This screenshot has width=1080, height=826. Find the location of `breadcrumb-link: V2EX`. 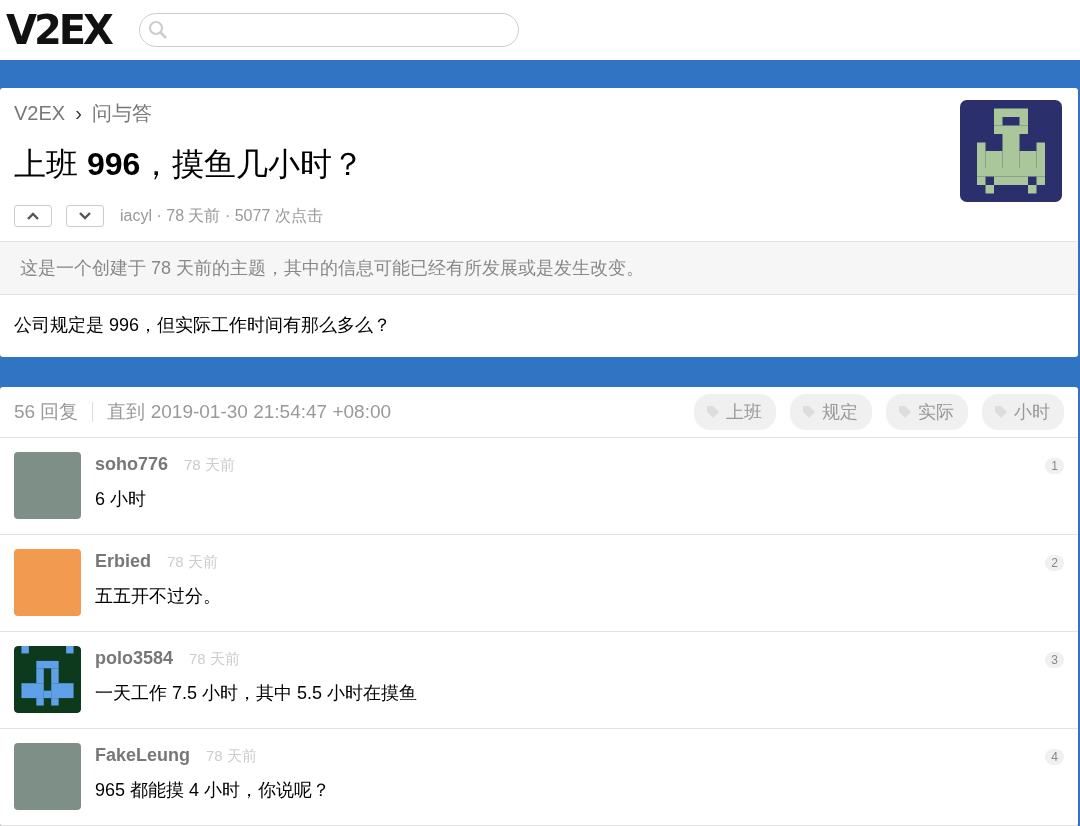

breadcrumb-link: V2EX is located at coordinates (40, 113).